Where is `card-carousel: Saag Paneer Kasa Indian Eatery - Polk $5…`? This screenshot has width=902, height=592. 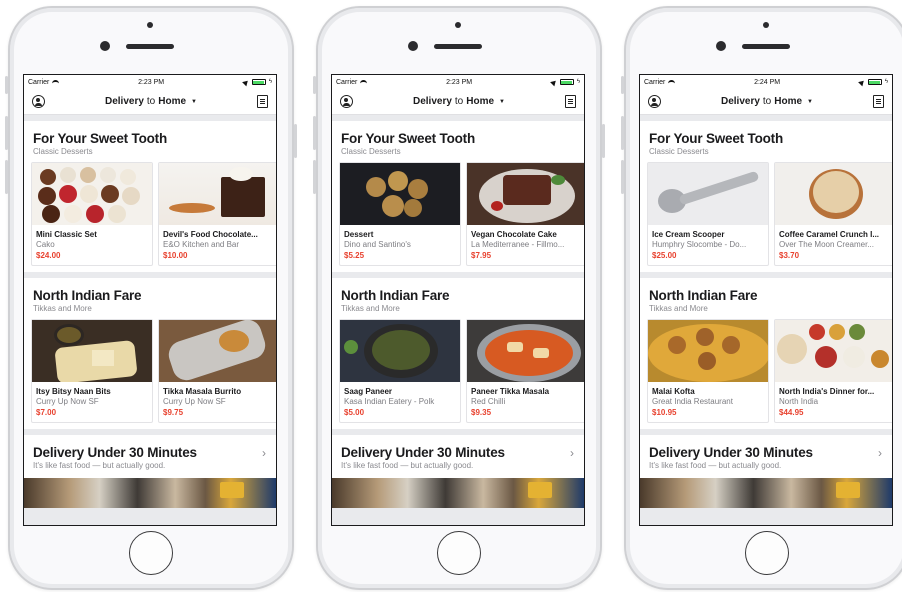 card-carousel: Saag Paneer Kasa Indian Eatery - Polk $5… is located at coordinates (458, 371).